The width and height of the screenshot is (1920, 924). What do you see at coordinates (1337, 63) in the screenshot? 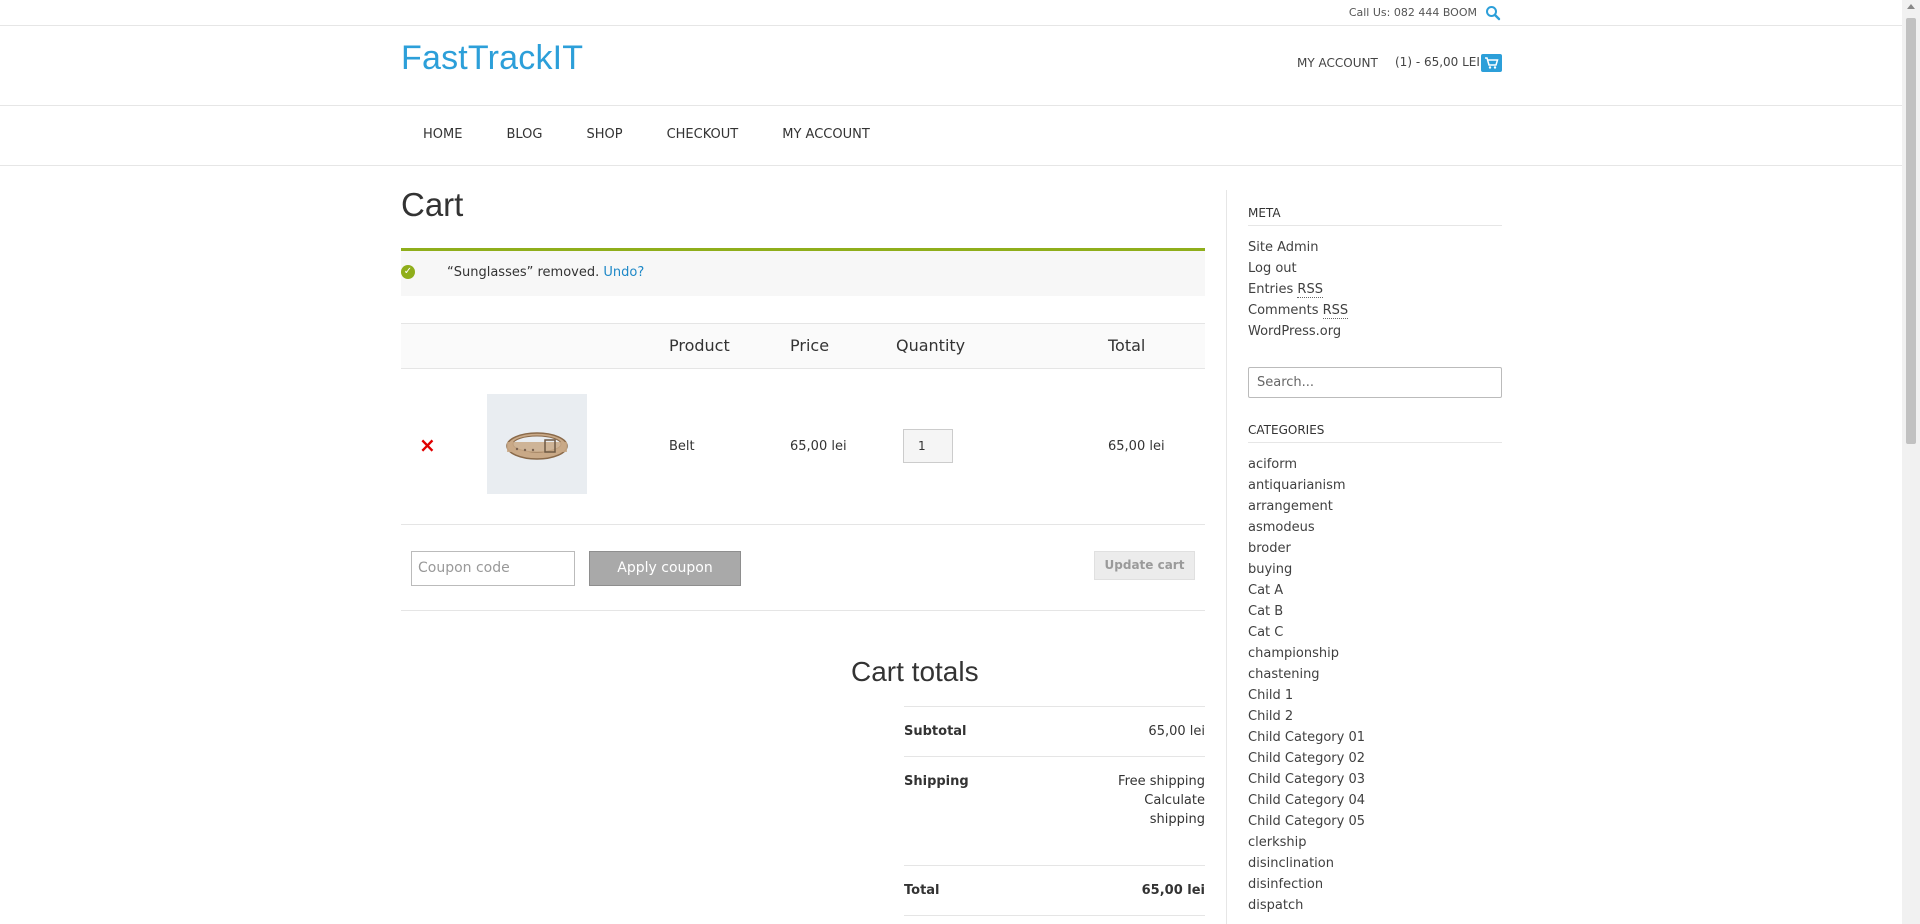
I see `header-my-account-link: MY ACCOUNT` at bounding box center [1337, 63].